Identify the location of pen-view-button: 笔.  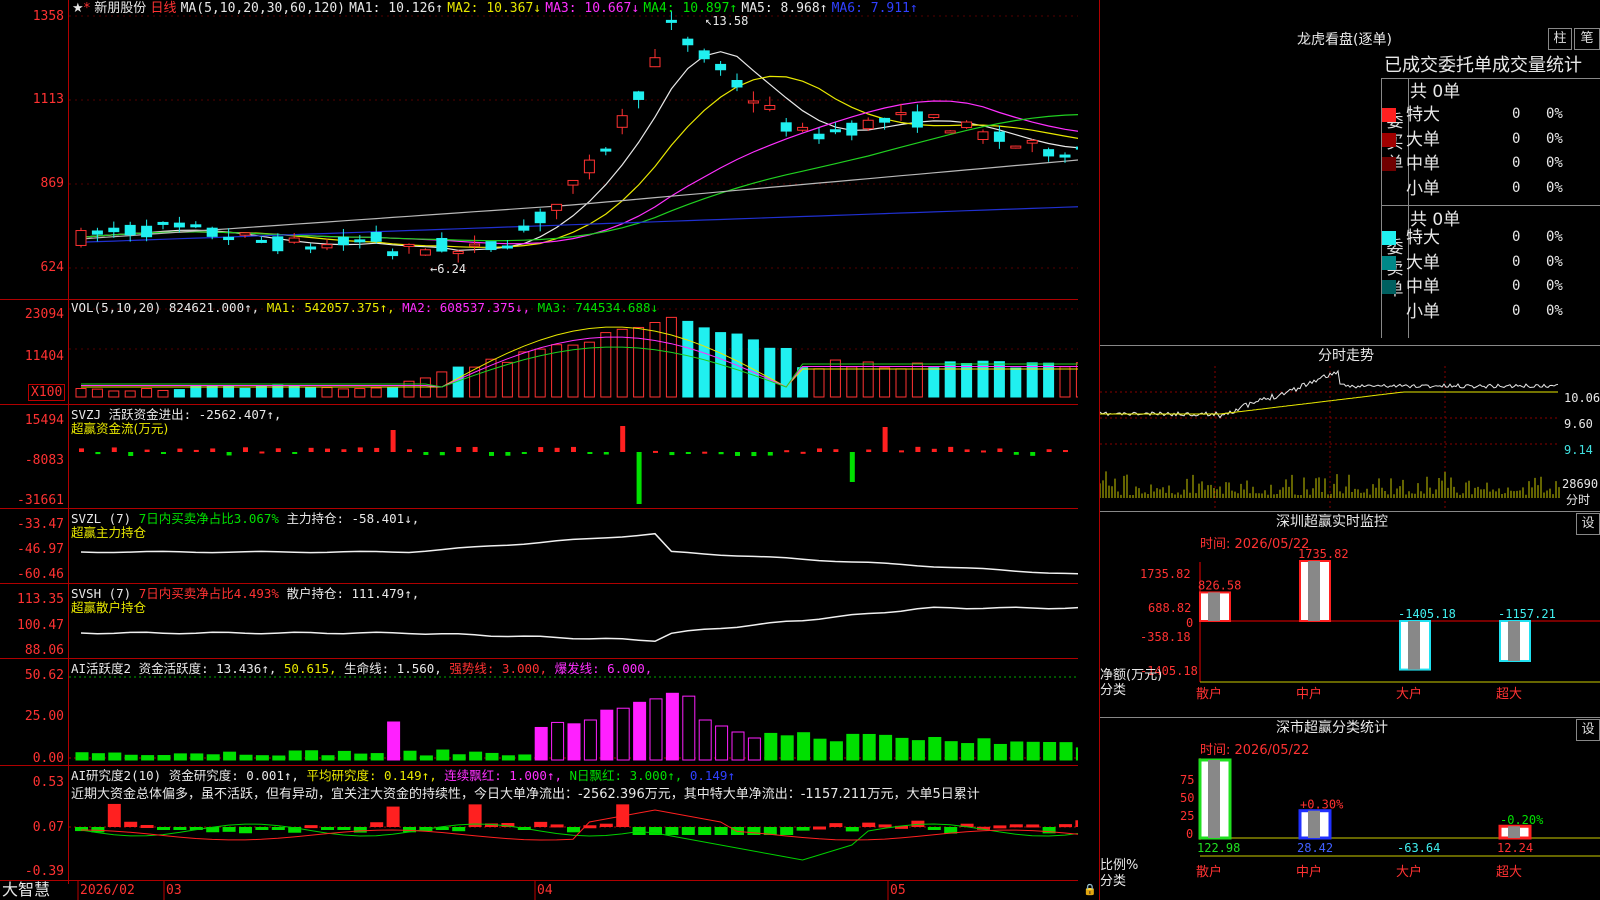
(1587, 39).